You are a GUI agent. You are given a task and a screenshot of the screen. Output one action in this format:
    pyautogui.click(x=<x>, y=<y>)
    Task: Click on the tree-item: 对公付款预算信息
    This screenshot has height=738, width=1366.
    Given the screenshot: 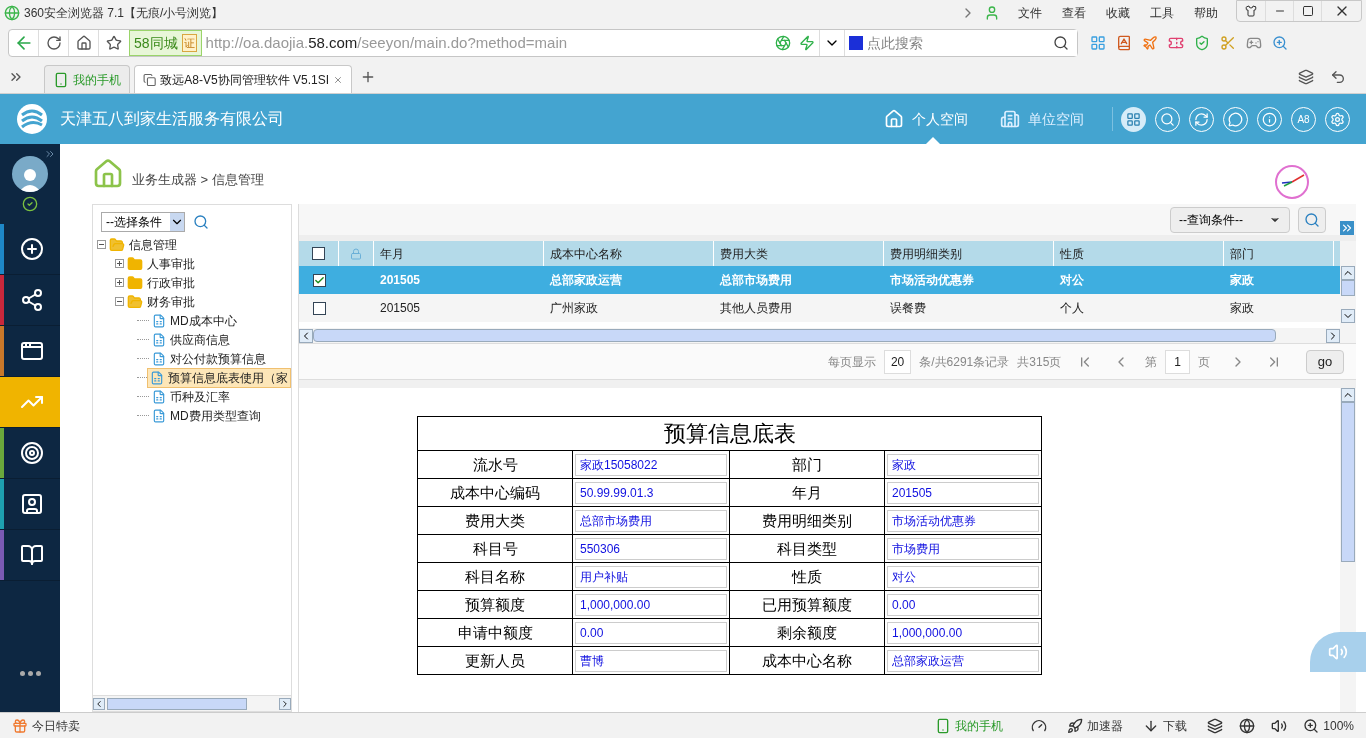 What is the action you would take?
    pyautogui.click(x=209, y=358)
    